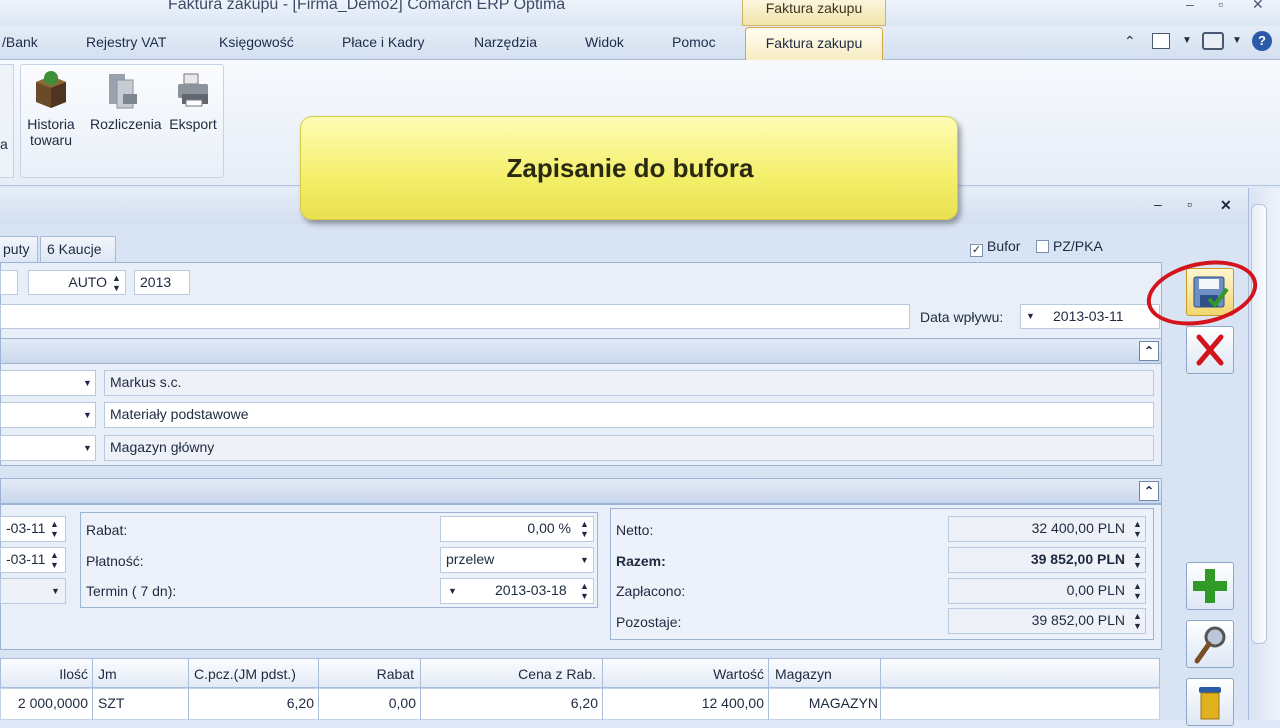  What do you see at coordinates (1047, 560) in the screenshot?
I see `razem-value: 39 852,00 PLN` at bounding box center [1047, 560].